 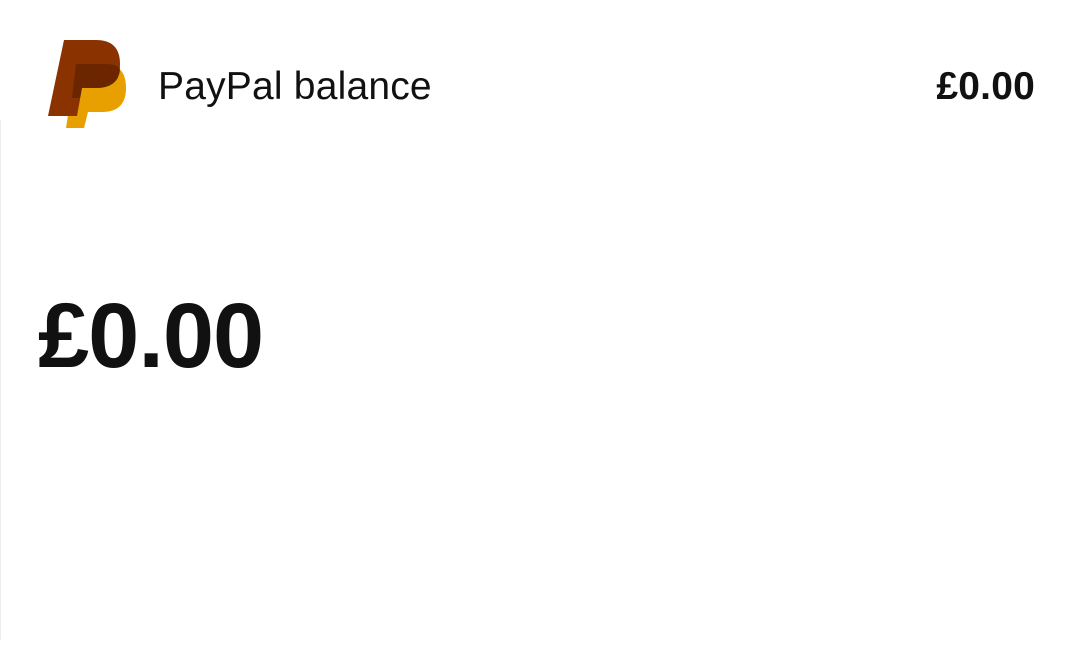 I want to click on cut-off-content, so click(x=520, y=668).